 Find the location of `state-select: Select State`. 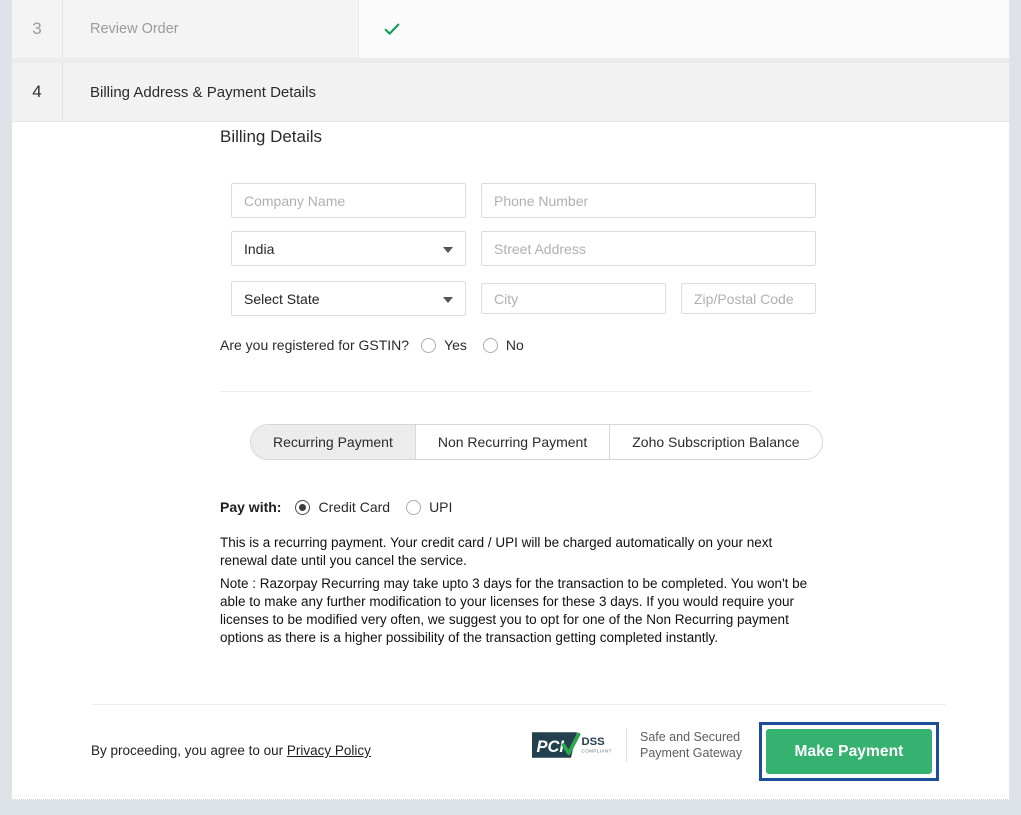

state-select: Select State is located at coordinates (348, 298).